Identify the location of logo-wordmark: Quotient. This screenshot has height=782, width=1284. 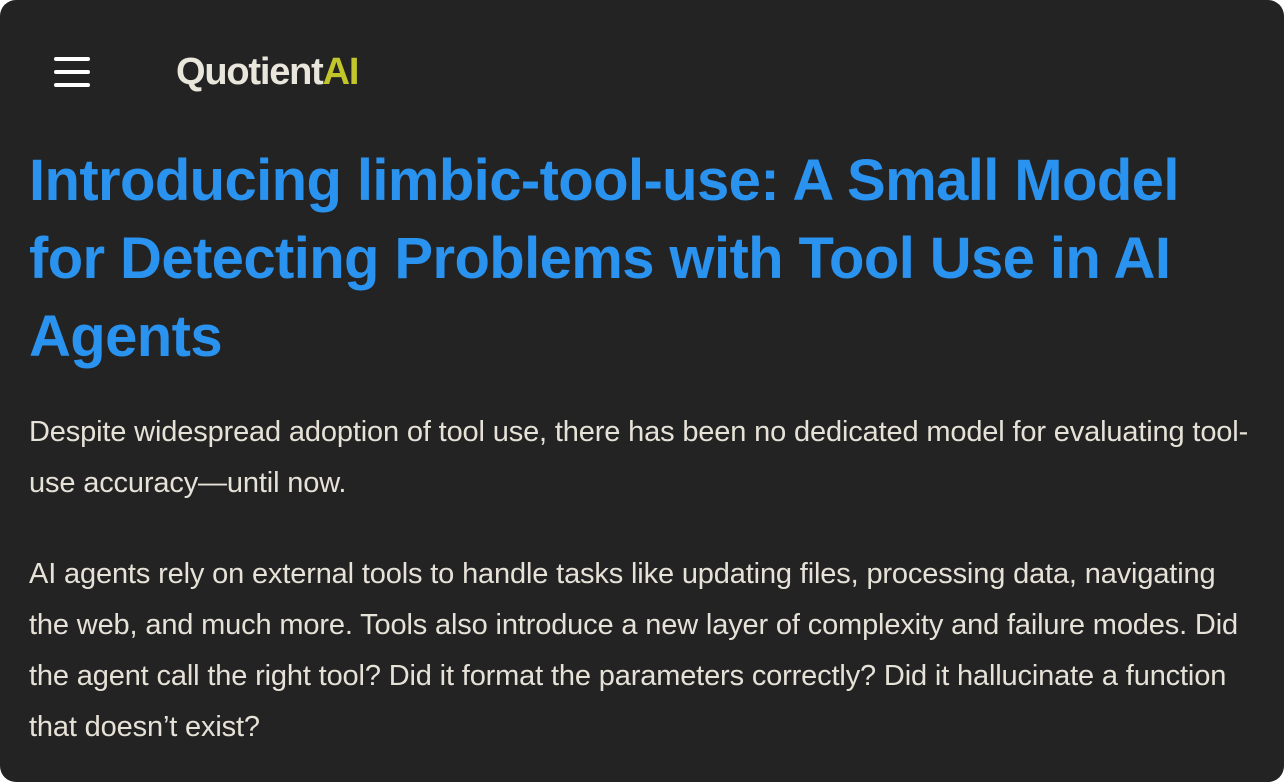
(250, 72).